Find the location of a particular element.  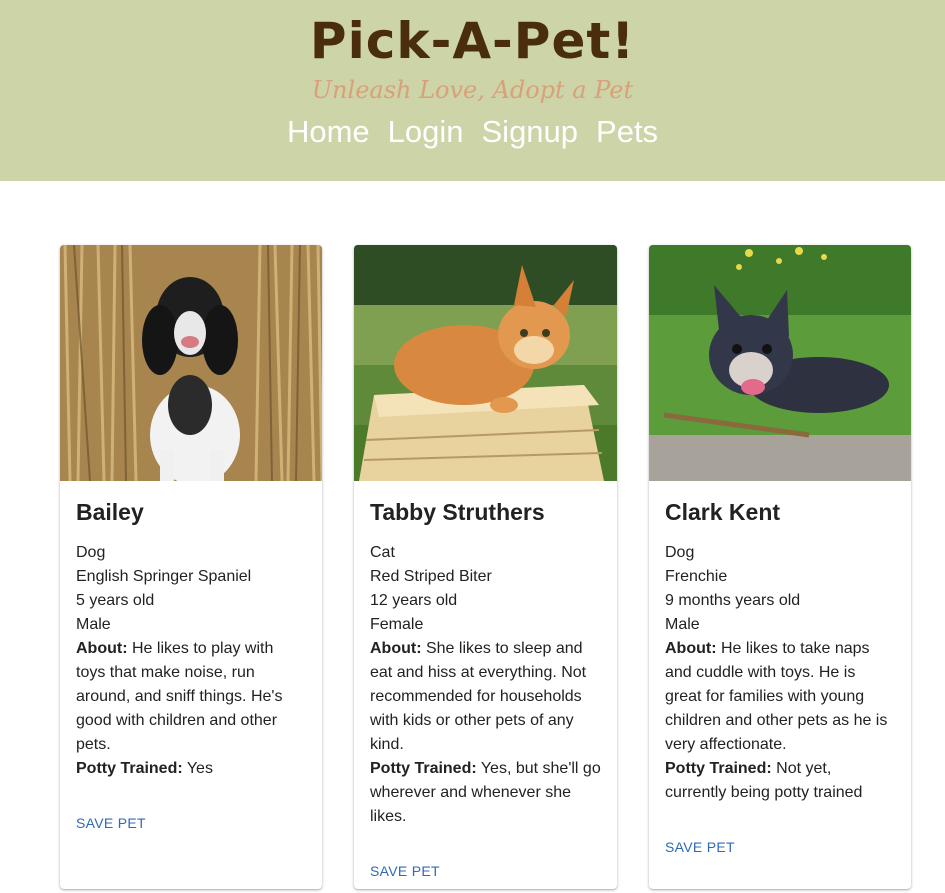

pet-name: Bailey is located at coordinates (110, 512).